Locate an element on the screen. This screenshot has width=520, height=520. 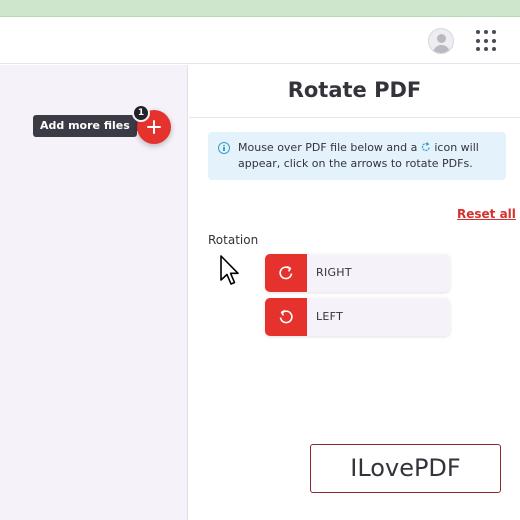
app-header is located at coordinates (260, 41).